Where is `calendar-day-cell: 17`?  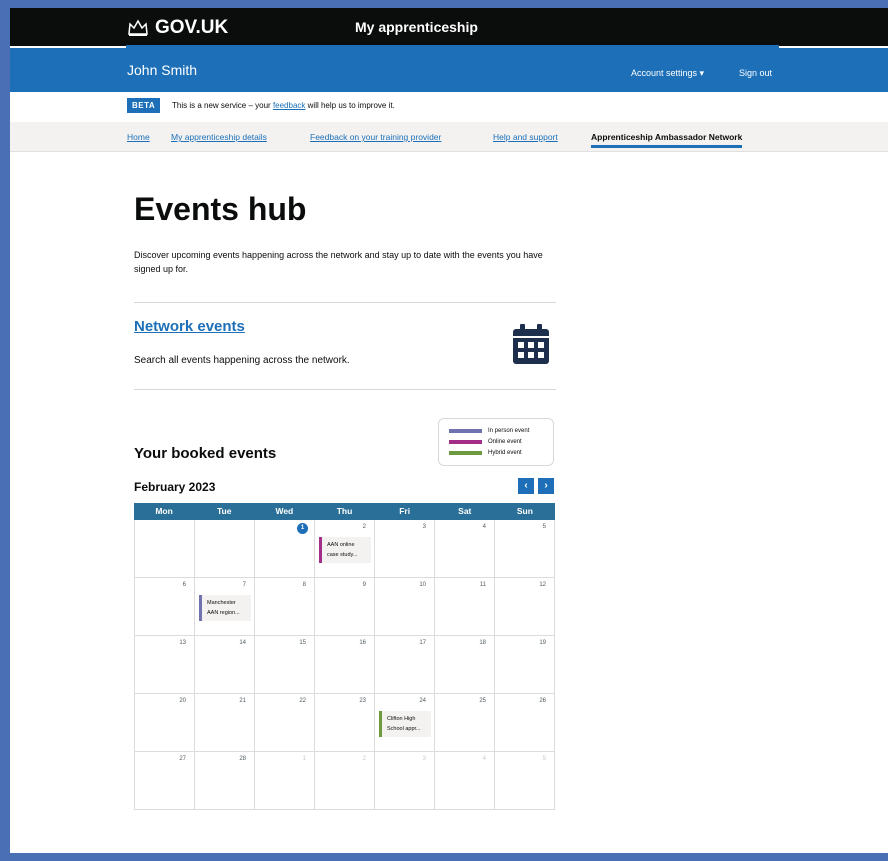 calendar-day-cell: 17 is located at coordinates (405, 665).